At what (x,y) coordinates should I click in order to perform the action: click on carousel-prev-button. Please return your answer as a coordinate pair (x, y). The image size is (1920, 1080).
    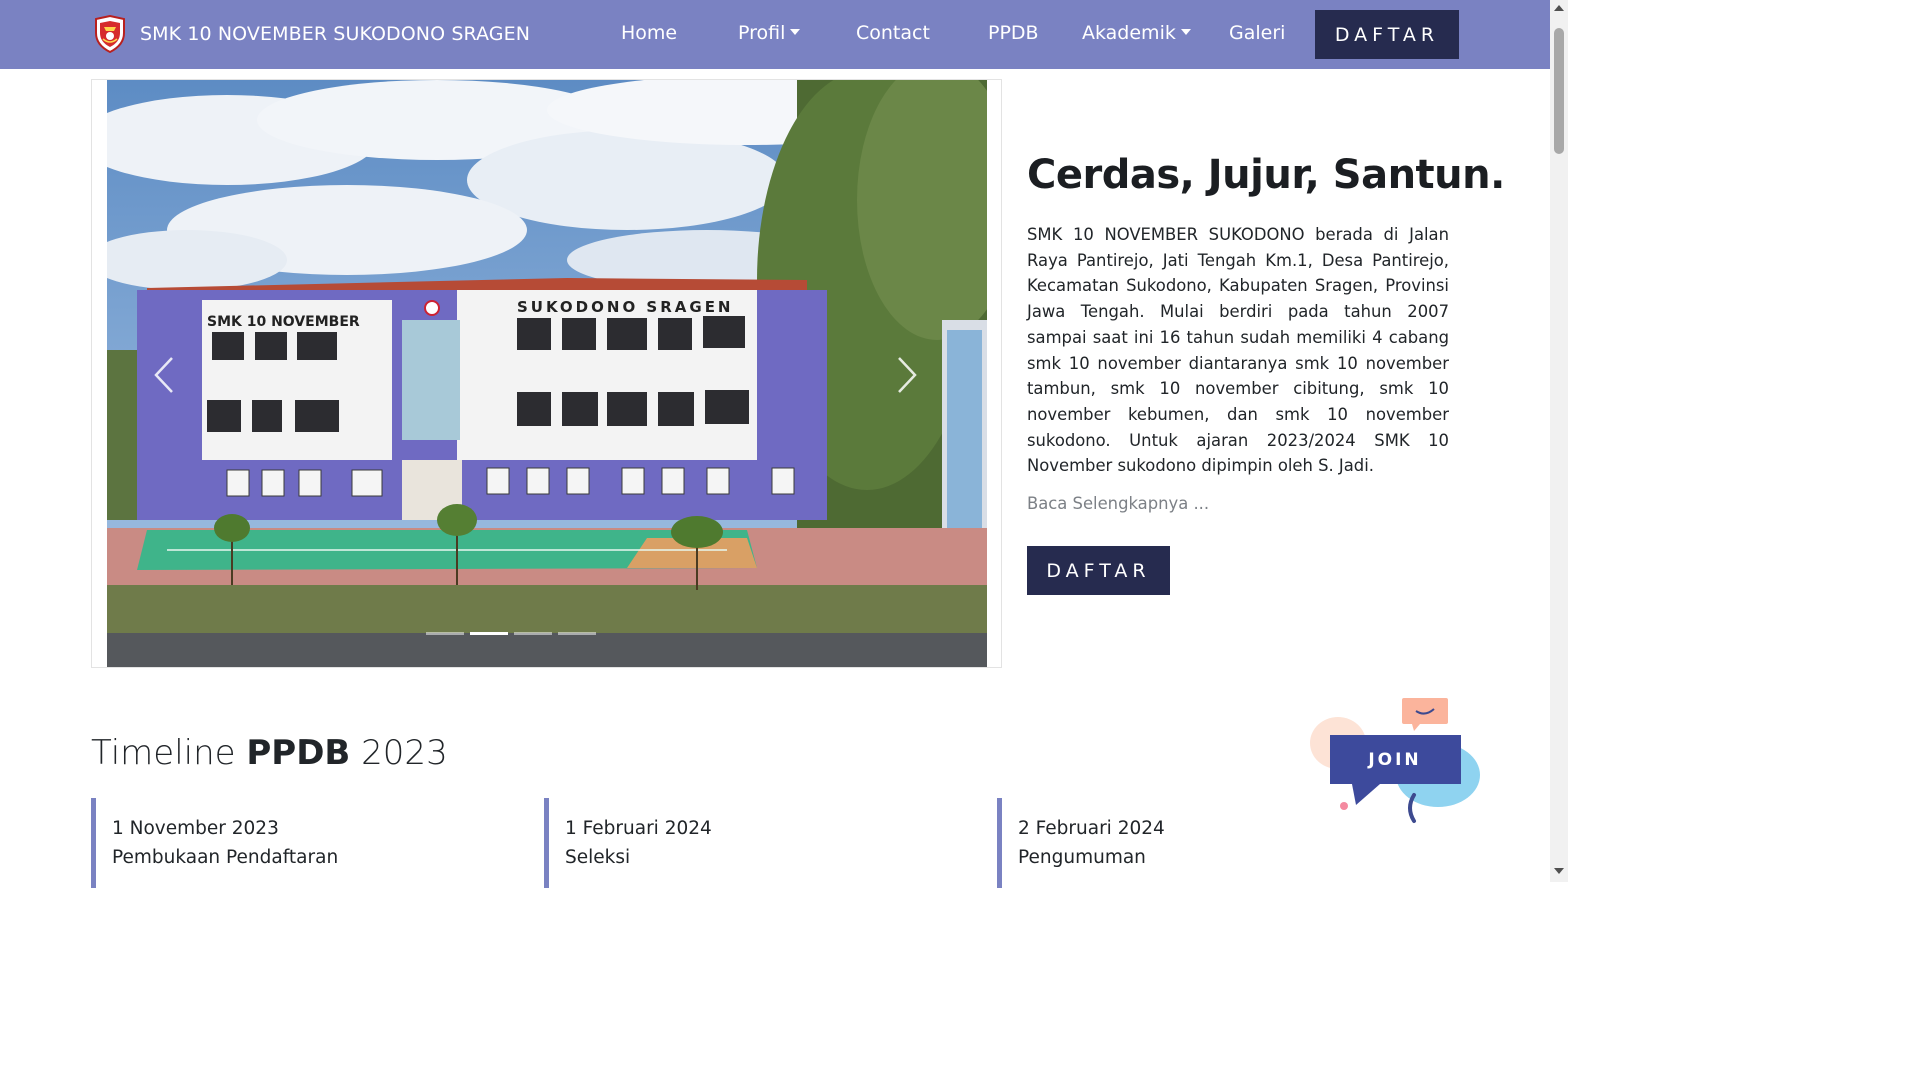
    Looking at the image, I should click on (164, 375).